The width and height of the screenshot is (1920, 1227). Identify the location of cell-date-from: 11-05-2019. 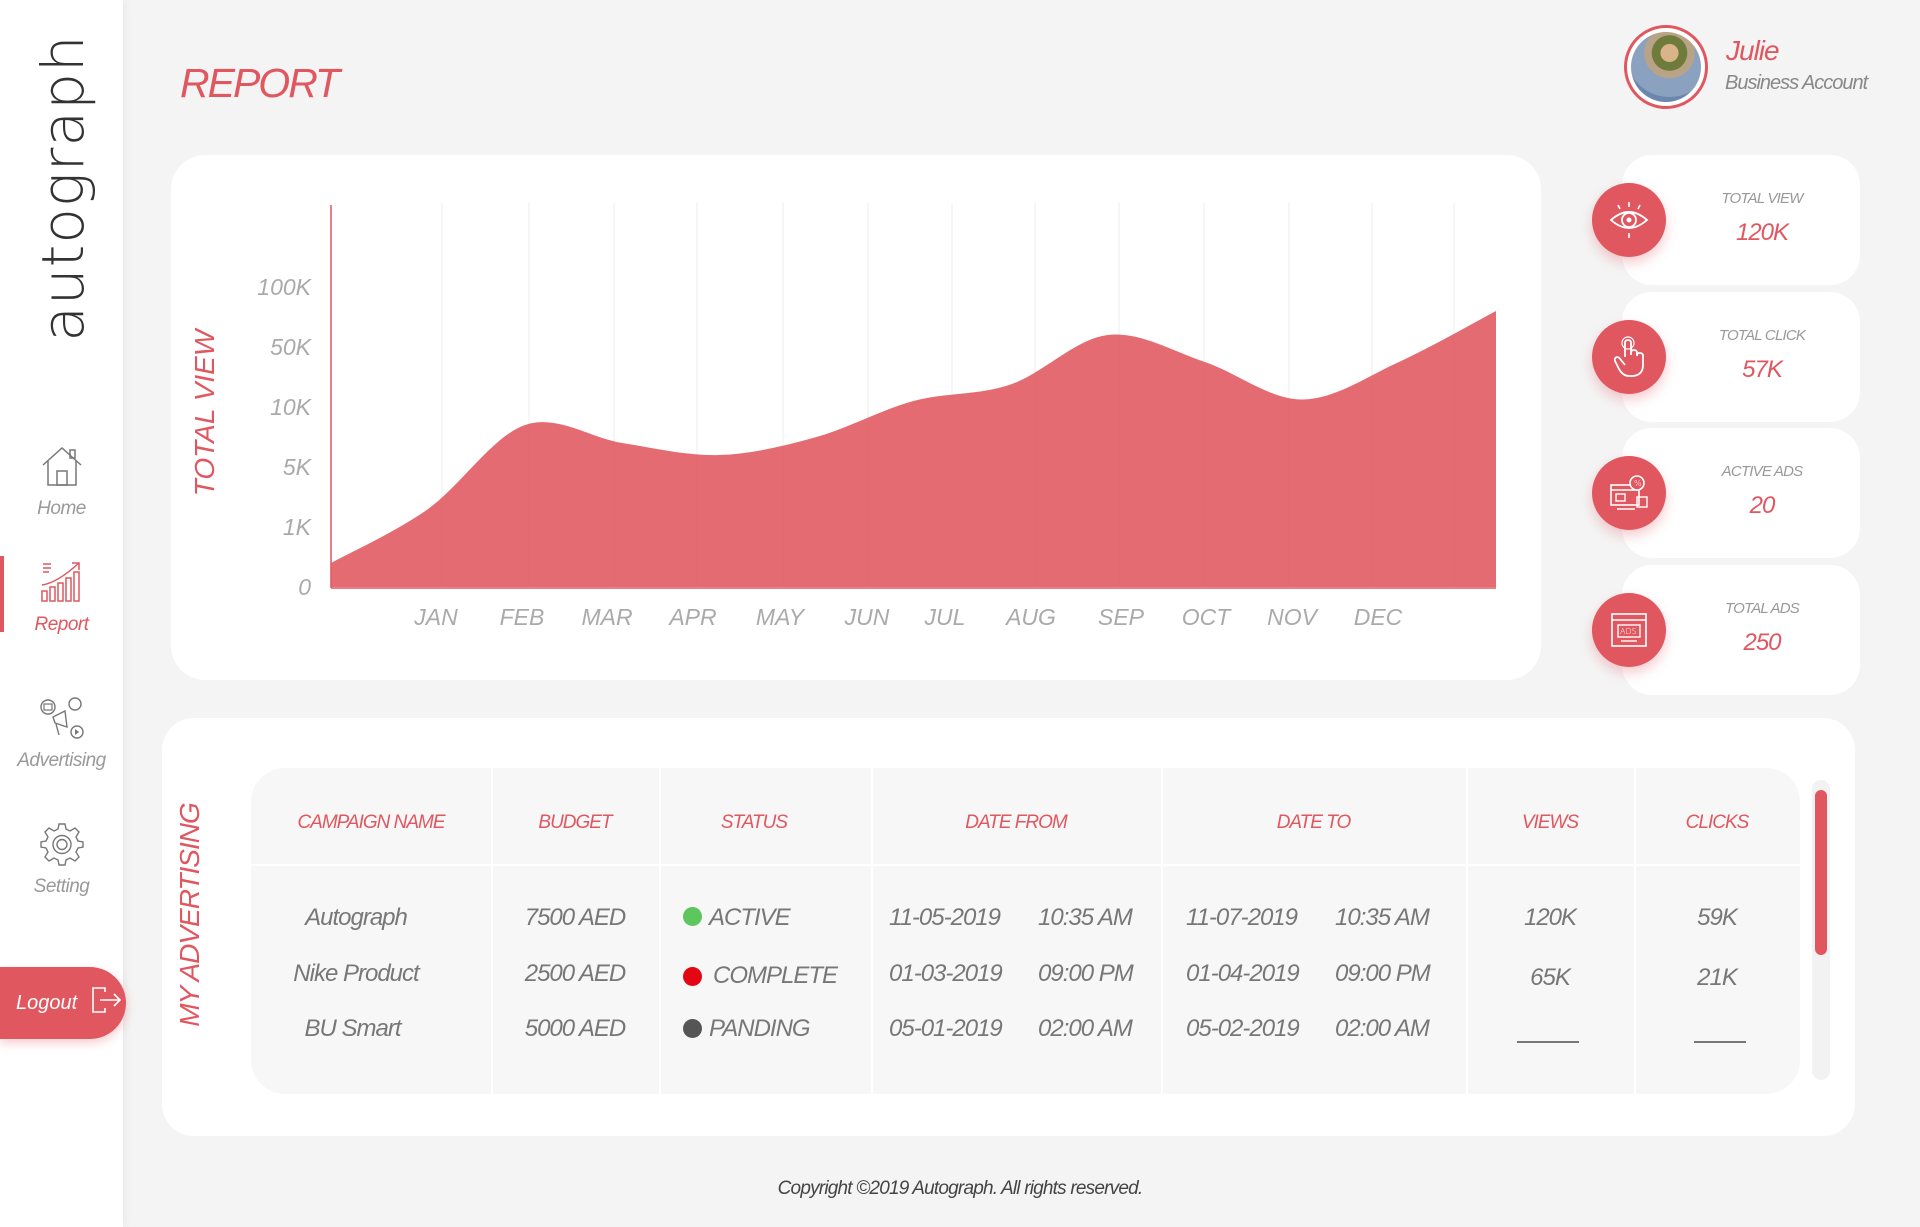
(945, 917).